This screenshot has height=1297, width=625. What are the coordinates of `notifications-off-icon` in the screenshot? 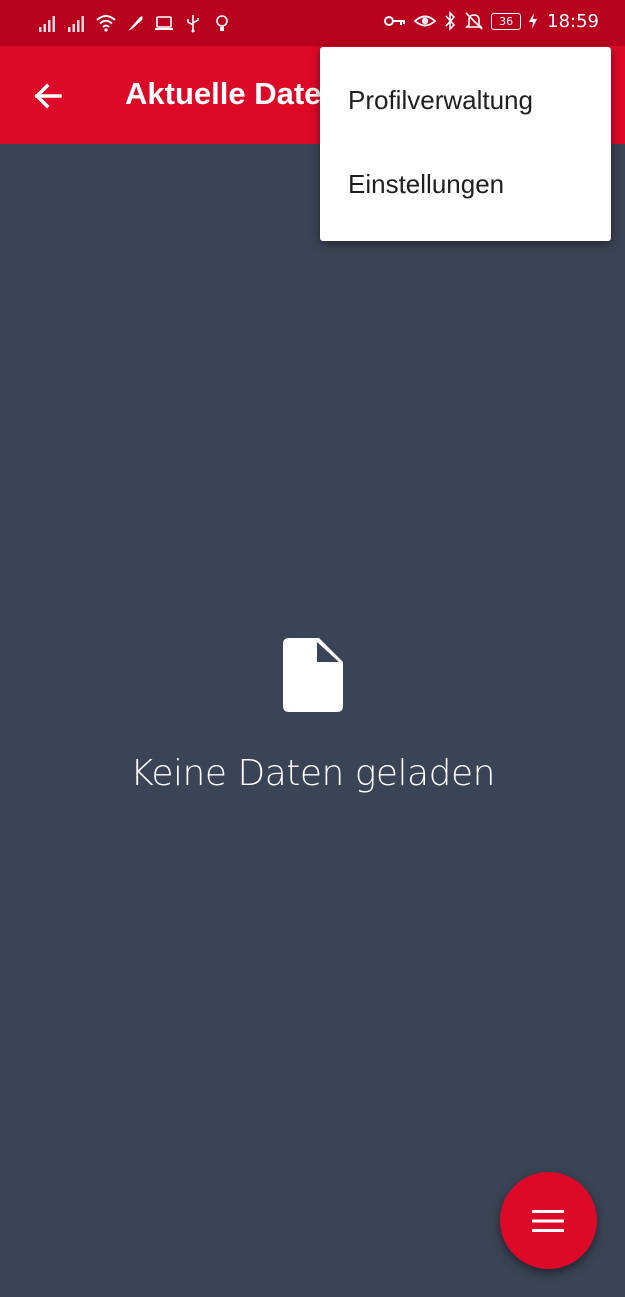 It's located at (474, 21).